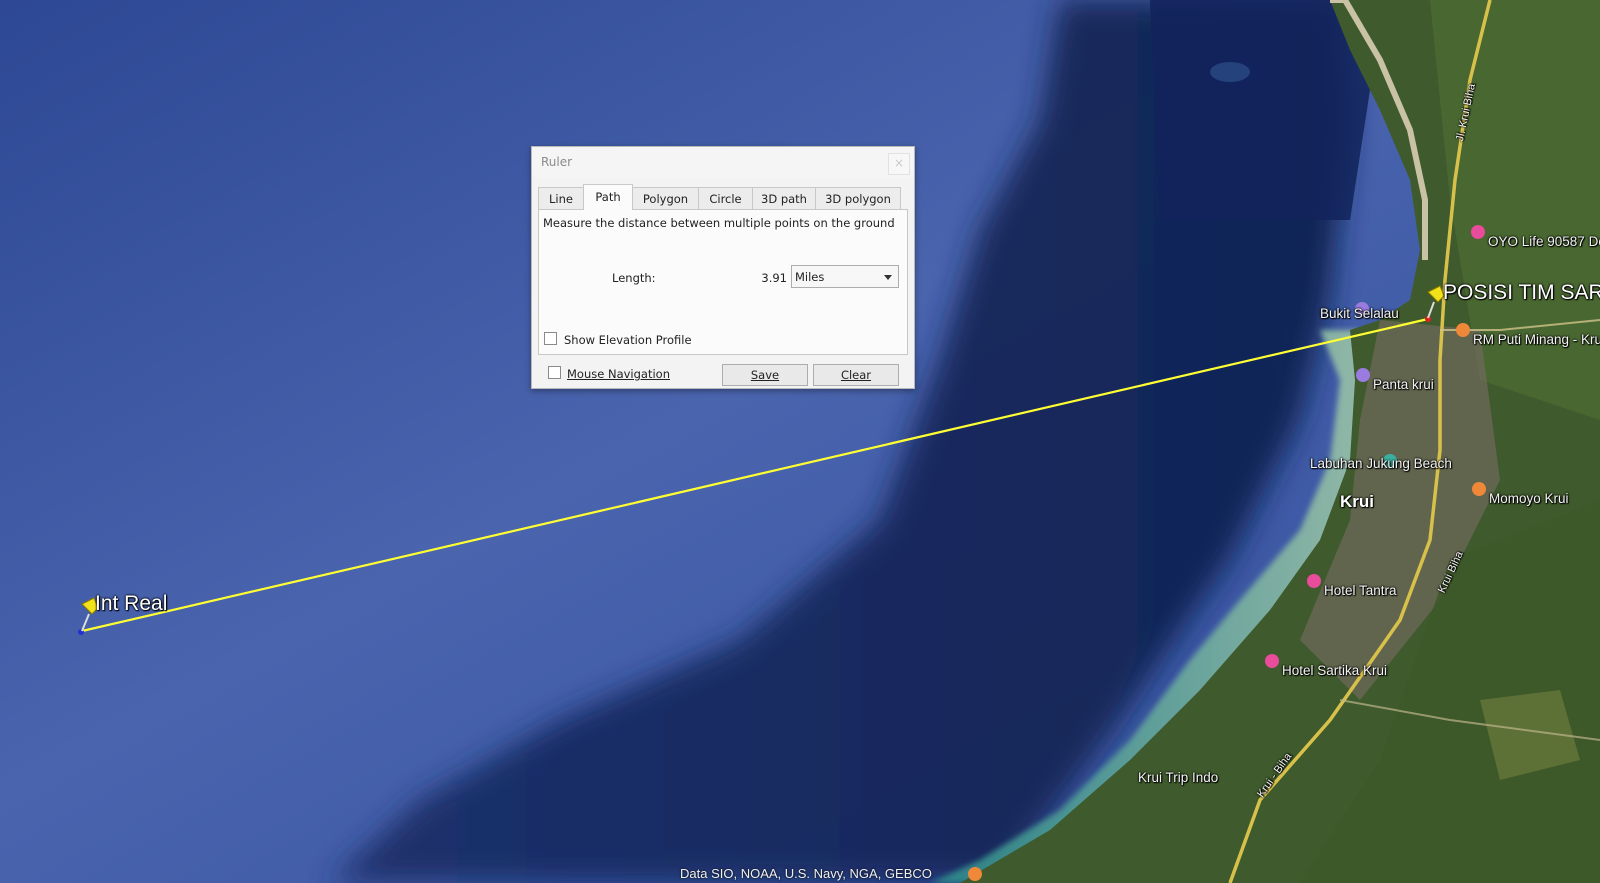  What do you see at coordinates (723, 162) in the screenshot?
I see `dialog-titlebar: Ruler ×` at bounding box center [723, 162].